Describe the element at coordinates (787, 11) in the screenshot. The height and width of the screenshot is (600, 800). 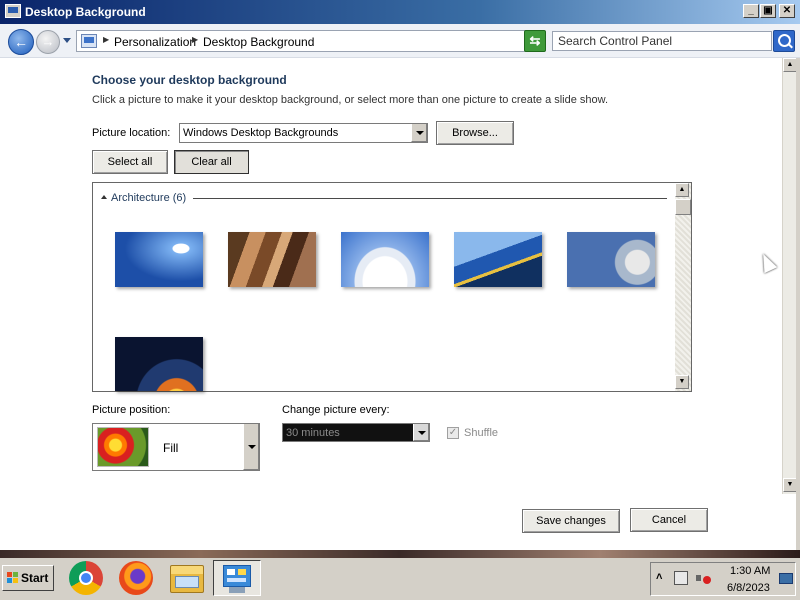
I see `close-button: ✕` at that location.